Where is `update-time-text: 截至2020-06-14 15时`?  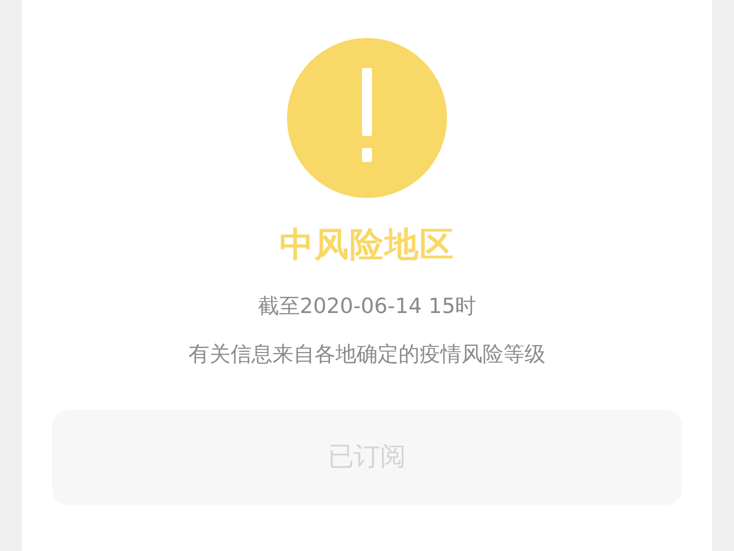
update-time-text: 截至2020-06-14 15时 is located at coordinates (367, 306).